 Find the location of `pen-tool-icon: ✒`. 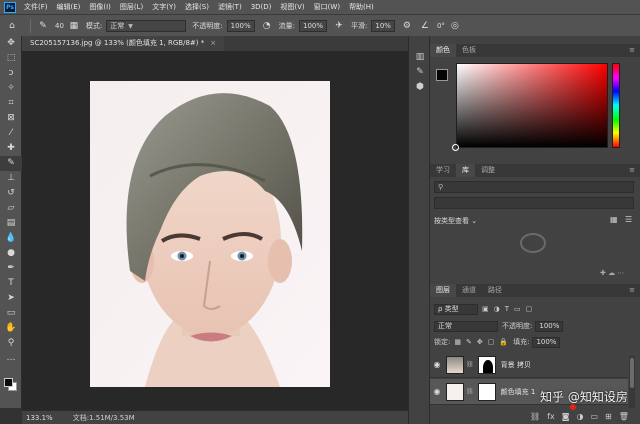

pen-tool-icon: ✒ is located at coordinates (11, 268).